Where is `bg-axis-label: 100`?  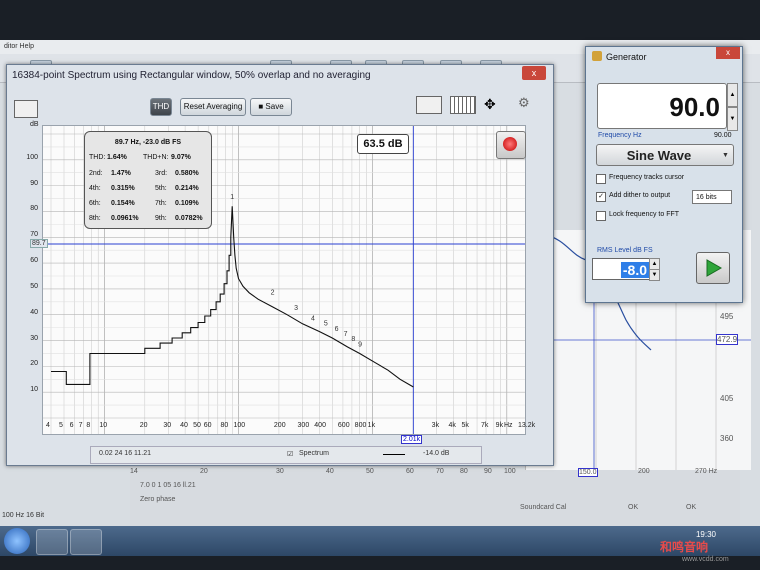
bg-axis-label: 100 is located at coordinates (510, 471).